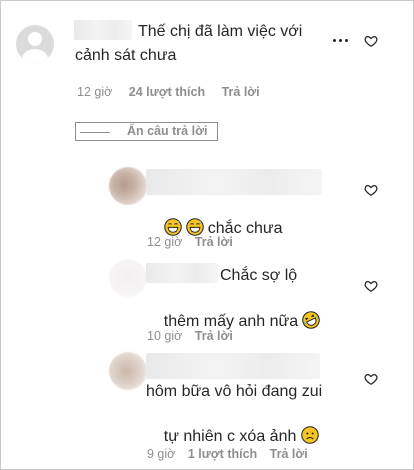 Image resolution: width=414 pixels, height=470 pixels. What do you see at coordinates (222, 454) in the screenshot?
I see `reply-likes: 1 lượt thích` at bounding box center [222, 454].